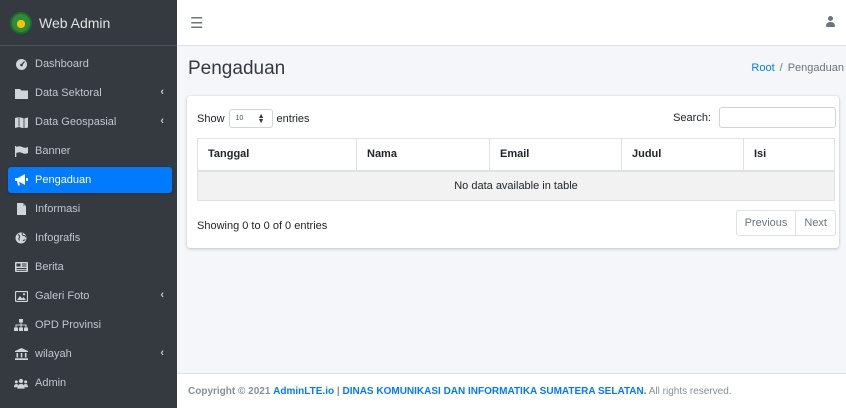 The image size is (846, 408). Describe the element at coordinates (262, 226) in the screenshot. I see `table-info: Showing 0 to 0 of 0 entries` at that location.